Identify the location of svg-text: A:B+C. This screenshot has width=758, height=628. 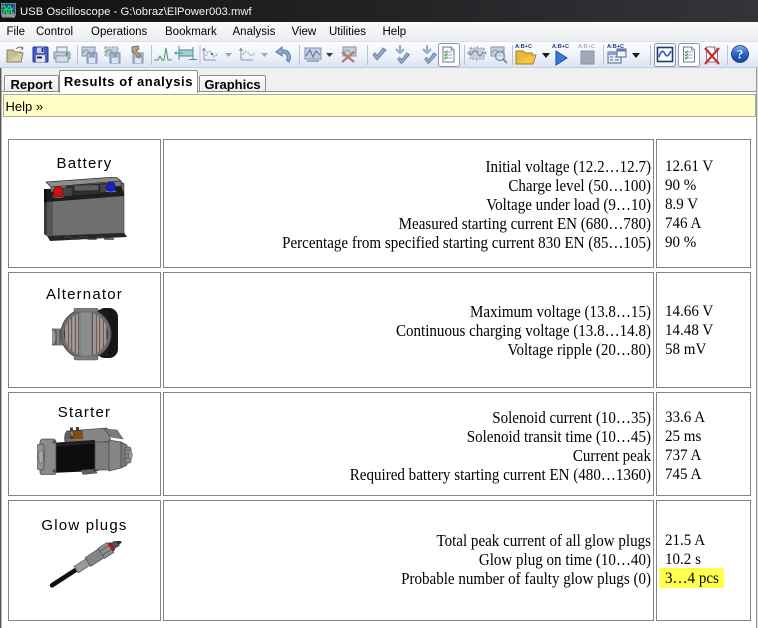
(586, 47).